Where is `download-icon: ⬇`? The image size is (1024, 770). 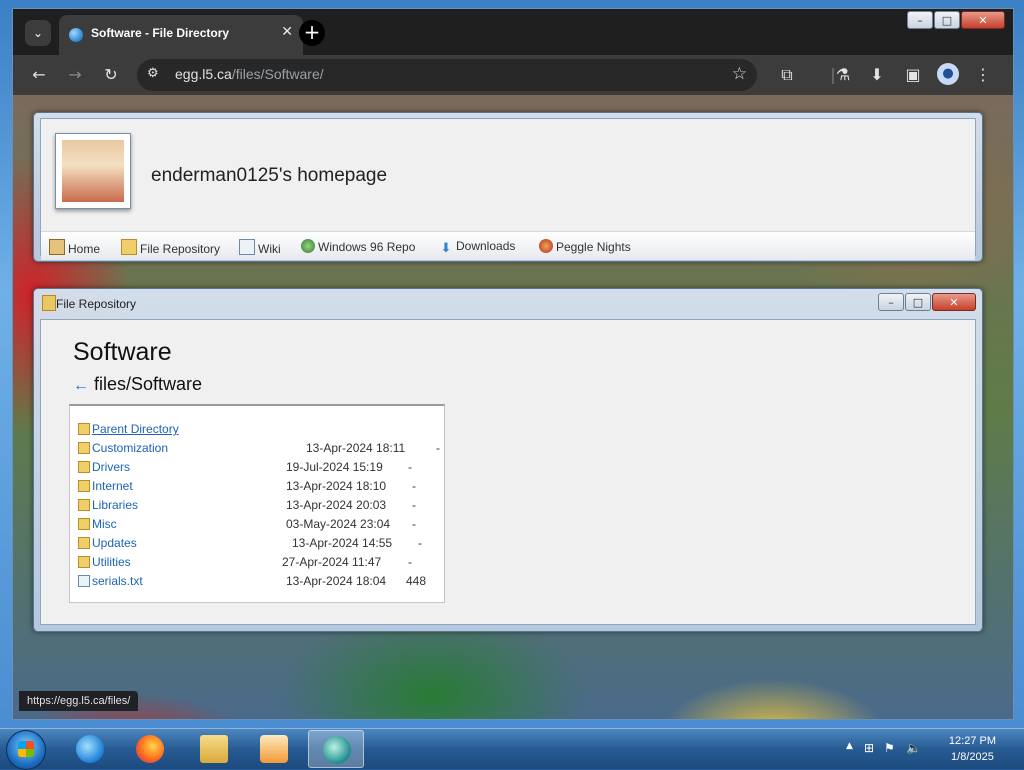 download-icon: ⬇ is located at coordinates (877, 75).